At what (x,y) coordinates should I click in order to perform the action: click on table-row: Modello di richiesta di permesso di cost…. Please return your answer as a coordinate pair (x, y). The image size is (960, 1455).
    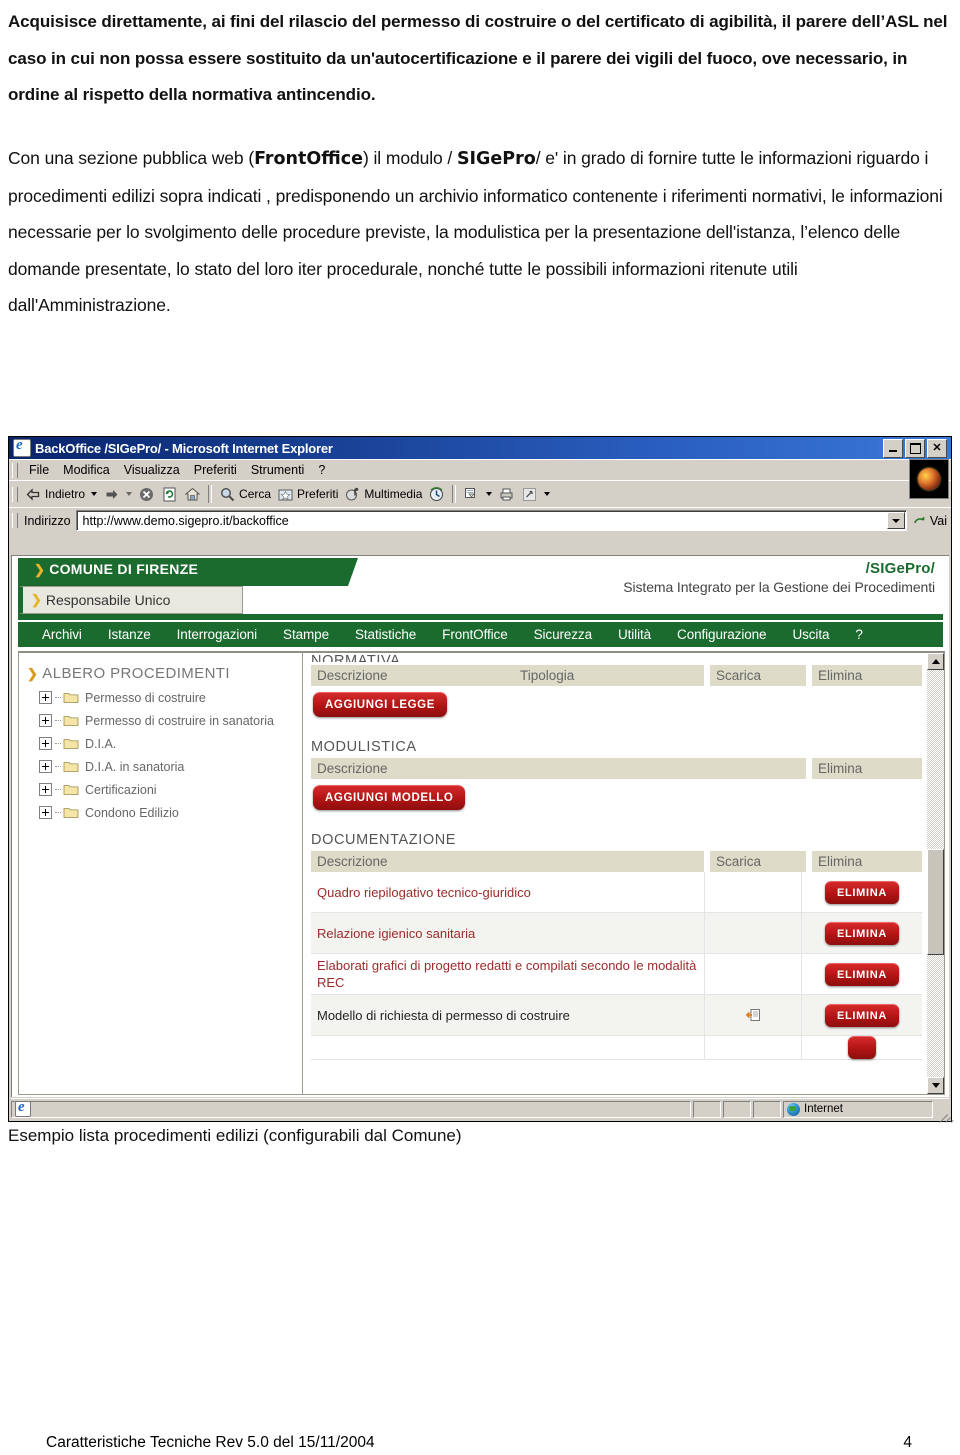
    Looking at the image, I should click on (616, 1015).